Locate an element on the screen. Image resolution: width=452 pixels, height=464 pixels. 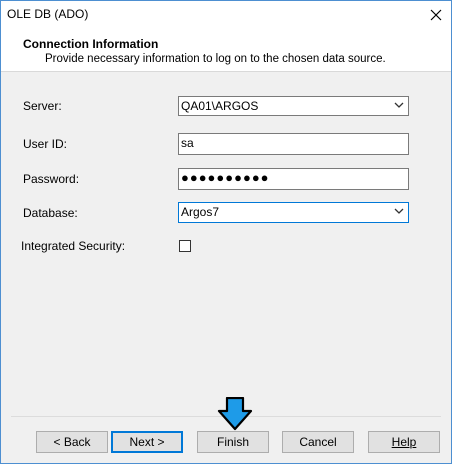
integrated-security-label: Integrated Security: is located at coordinates (73, 246).